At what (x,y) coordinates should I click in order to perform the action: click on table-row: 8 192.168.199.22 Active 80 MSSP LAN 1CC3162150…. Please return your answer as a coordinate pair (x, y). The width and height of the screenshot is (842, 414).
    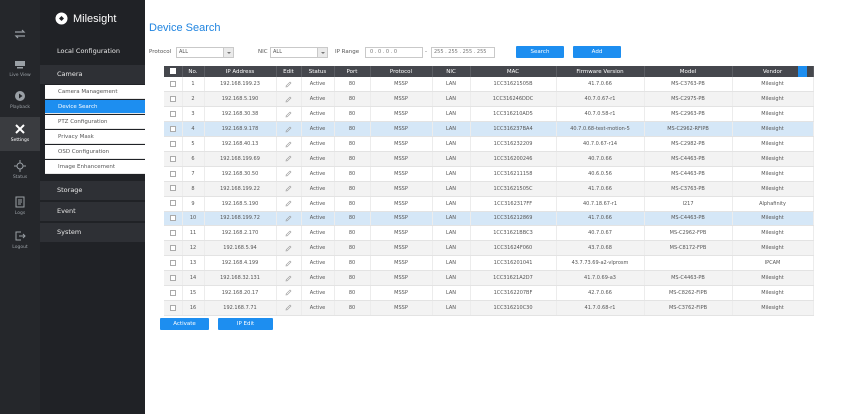
    Looking at the image, I should click on (489, 189).